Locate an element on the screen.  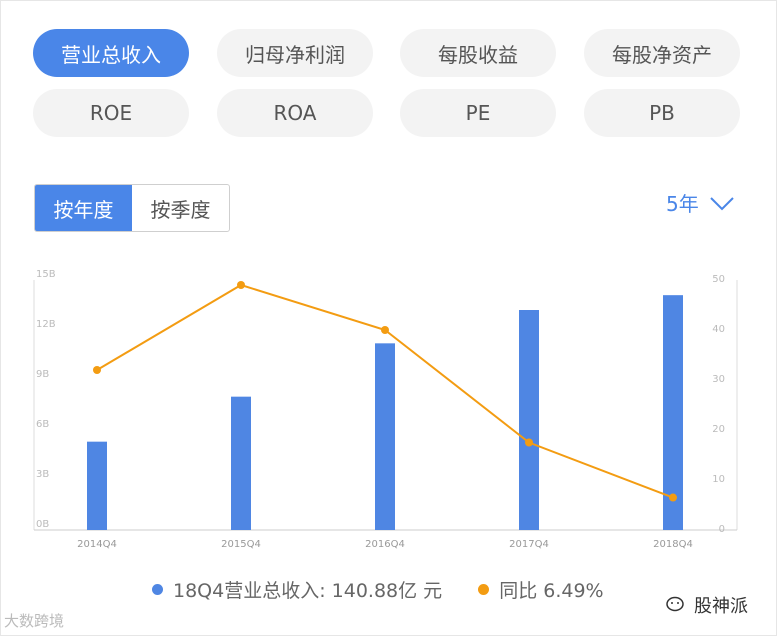
right-tick-label: 20 is located at coordinates (718, 429).